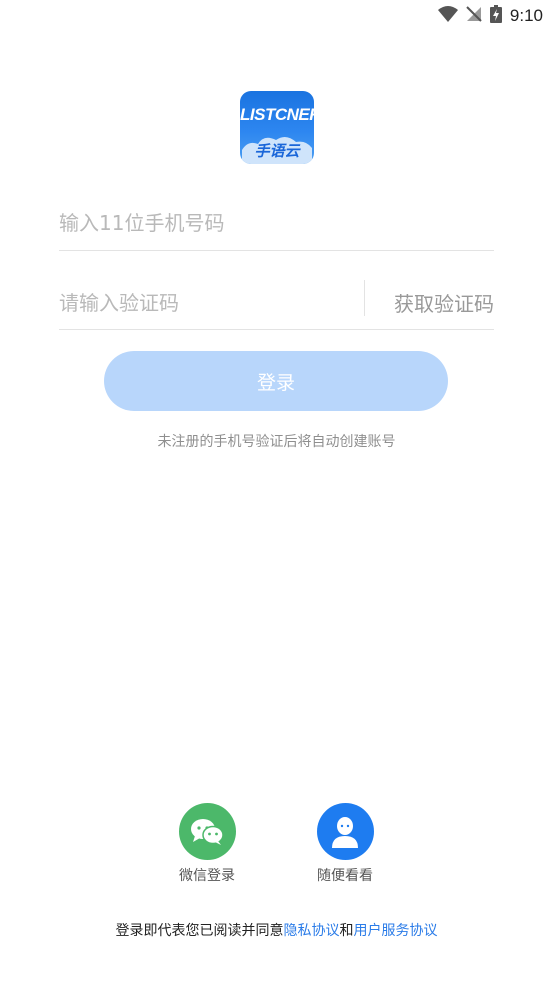 The width and height of the screenshot is (553, 983). What do you see at coordinates (276, 442) in the screenshot?
I see `registration-hint: 未注册的手机号验证后将自动创建账号` at bounding box center [276, 442].